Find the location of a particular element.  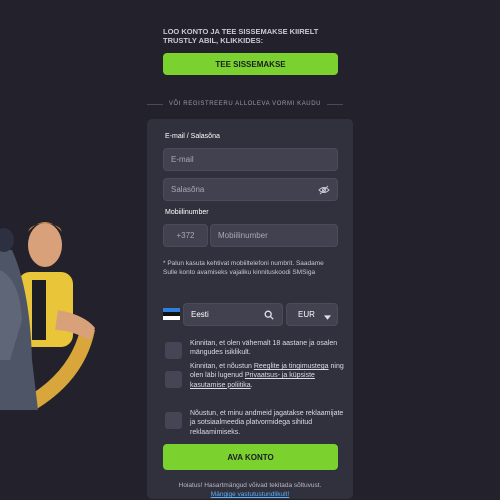

caret-down-icon is located at coordinates (327, 317).